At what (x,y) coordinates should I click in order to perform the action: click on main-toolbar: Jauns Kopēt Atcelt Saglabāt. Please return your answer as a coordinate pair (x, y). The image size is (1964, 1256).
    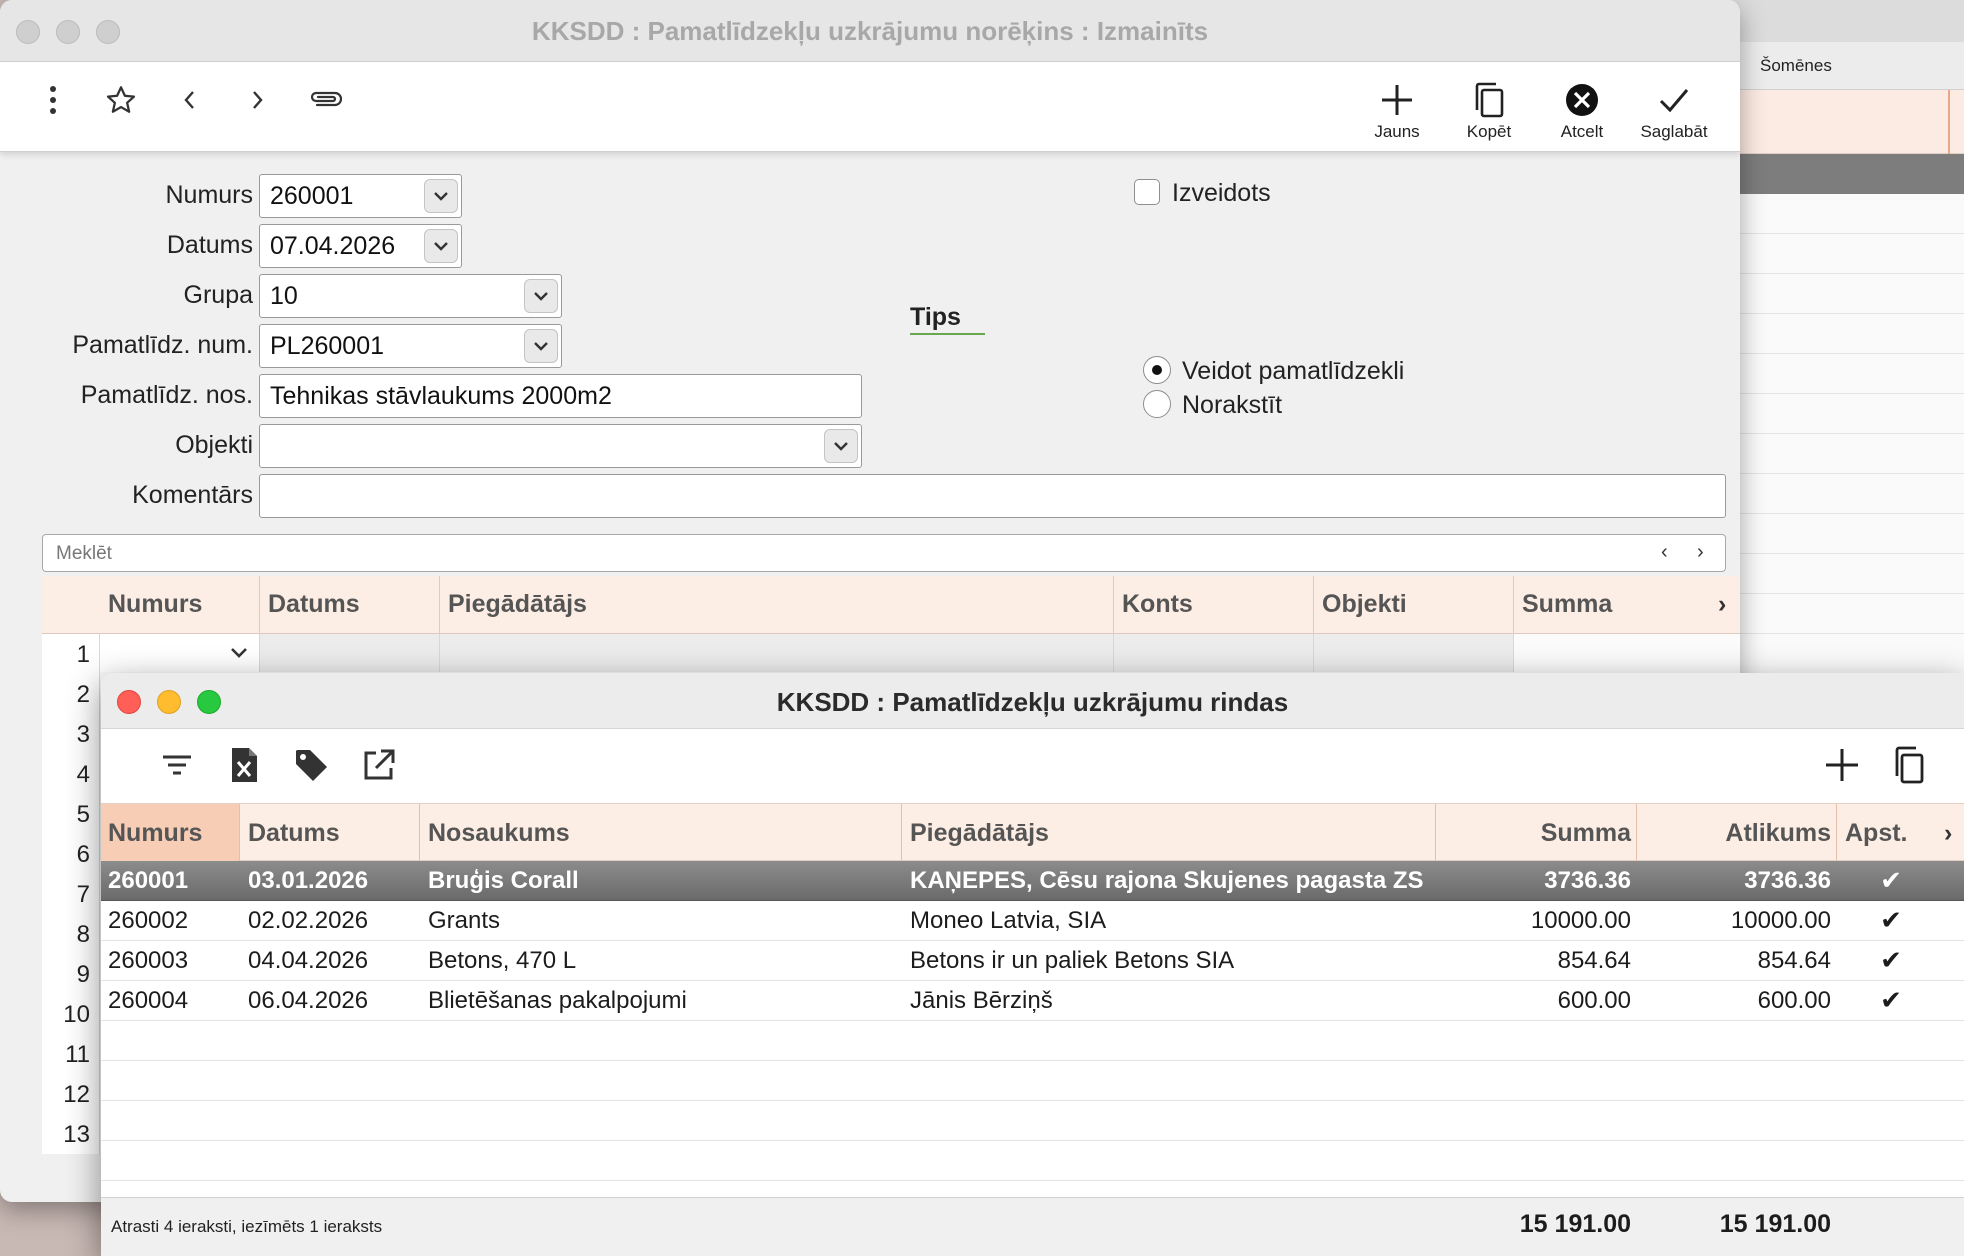
    Looking at the image, I should click on (870, 107).